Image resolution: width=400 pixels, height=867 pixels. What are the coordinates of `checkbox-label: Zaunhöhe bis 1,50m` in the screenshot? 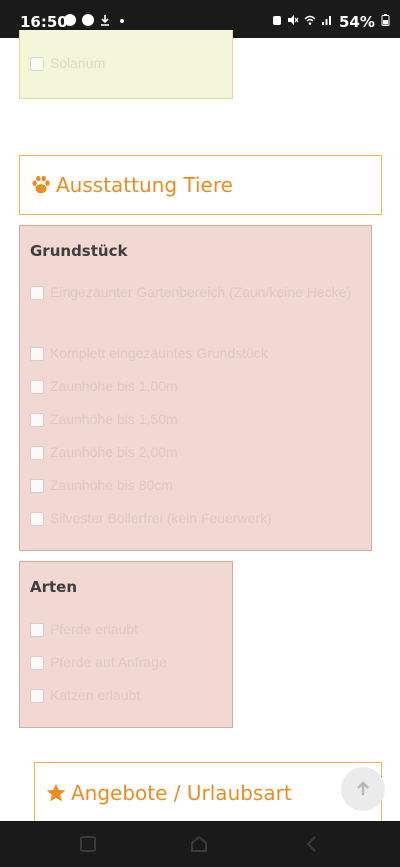 It's located at (114, 419).